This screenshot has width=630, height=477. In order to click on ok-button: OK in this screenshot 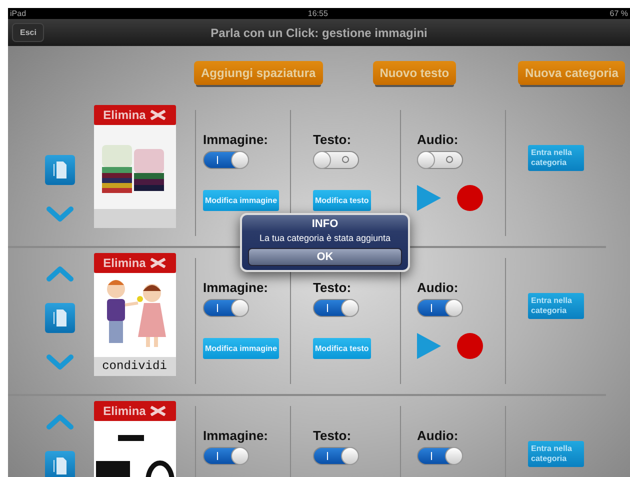, I will do `click(325, 257)`.